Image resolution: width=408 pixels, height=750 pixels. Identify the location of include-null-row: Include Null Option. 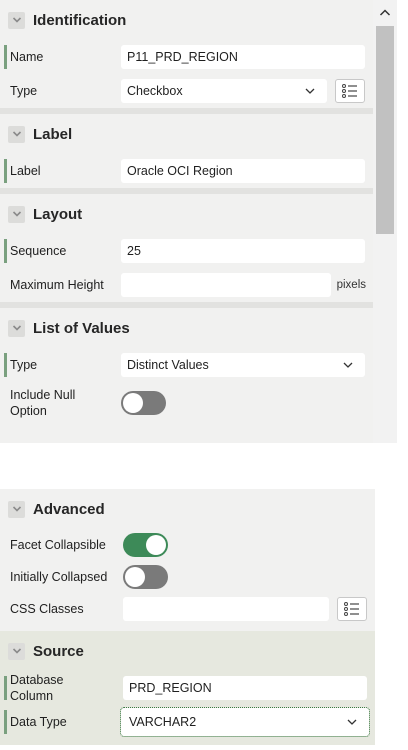
(186, 403).